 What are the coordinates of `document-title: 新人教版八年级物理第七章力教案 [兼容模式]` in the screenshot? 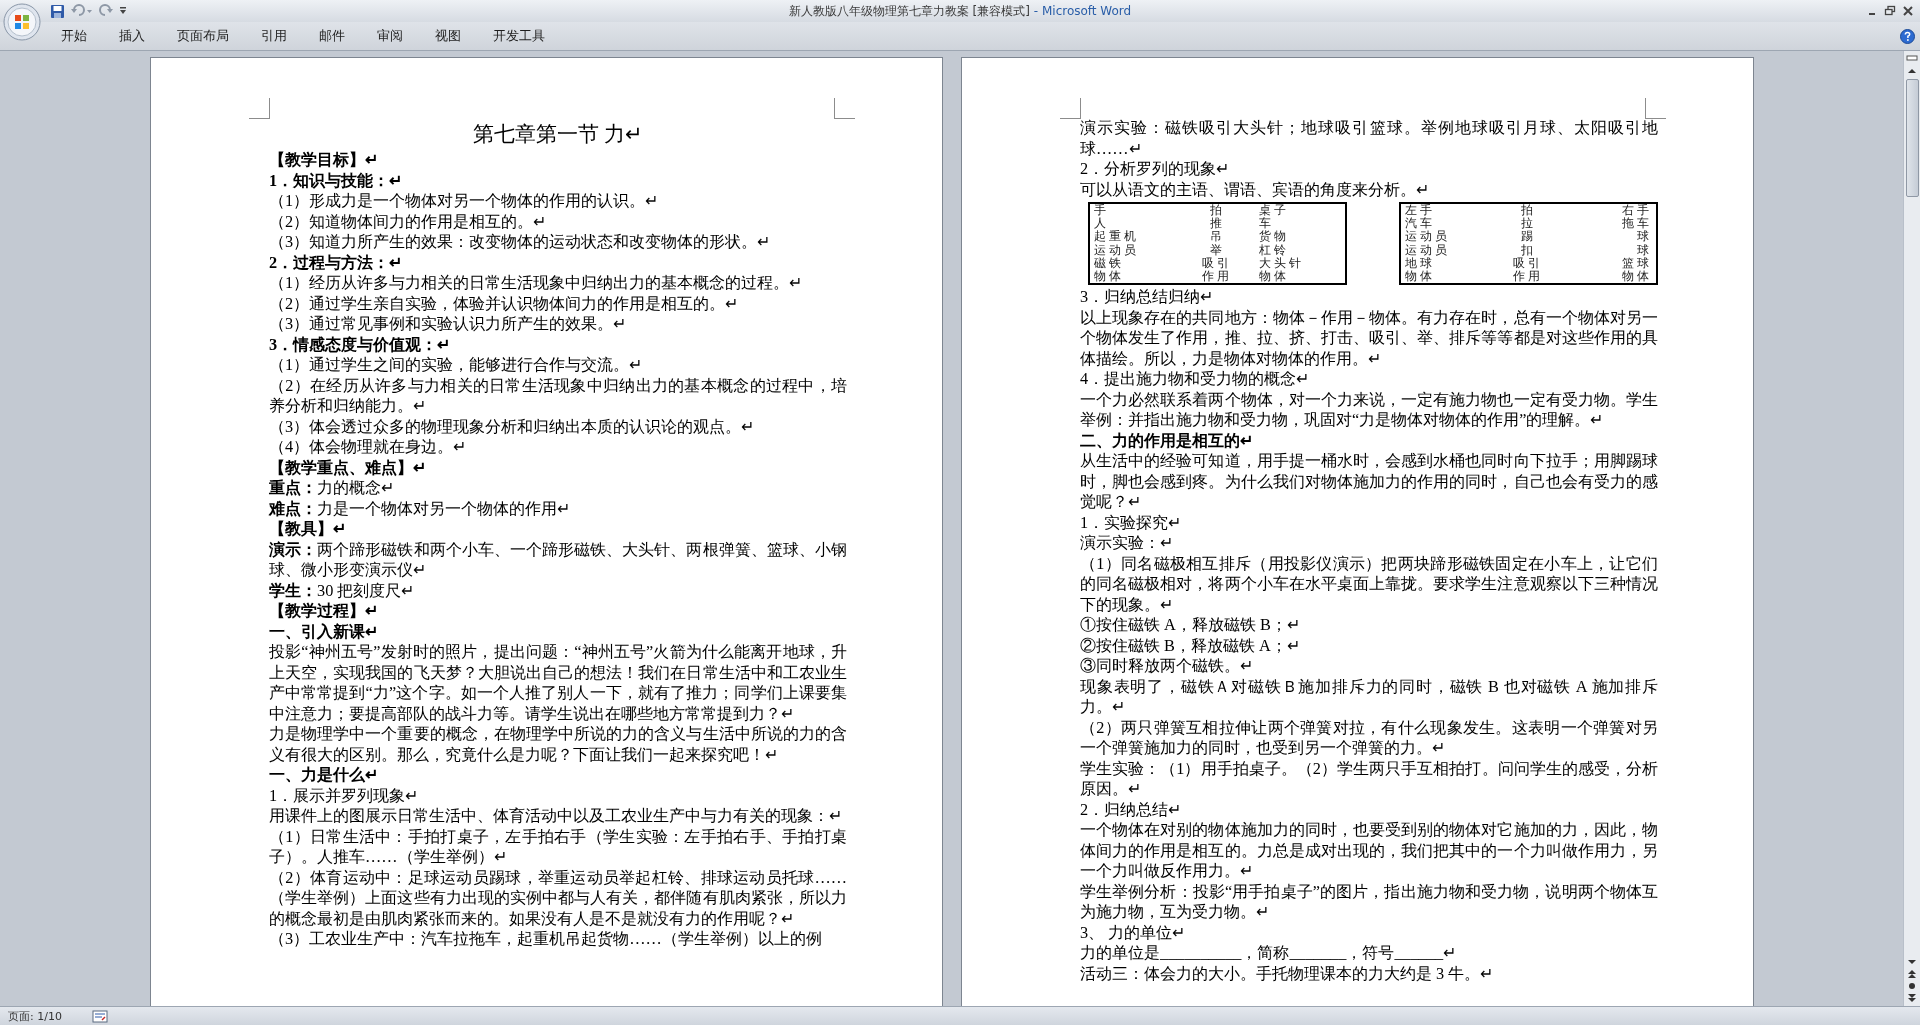 It's located at (909, 11).